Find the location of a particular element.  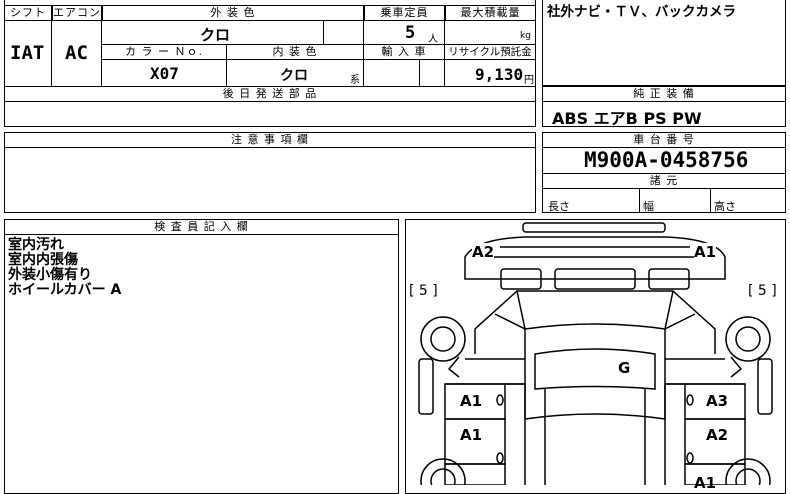

color-no-header: カ ラ ー Ｎｏ. is located at coordinates (164, 52).